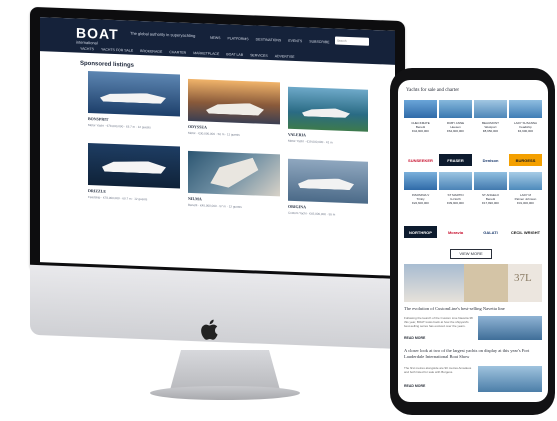  I want to click on top-nav-item: PLATFORMS, so click(238, 38).